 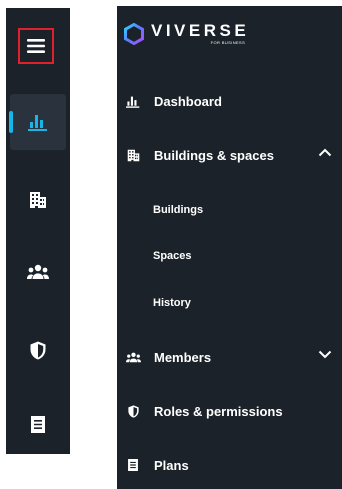 I want to click on nav-item-members: Members, so click(x=229, y=357).